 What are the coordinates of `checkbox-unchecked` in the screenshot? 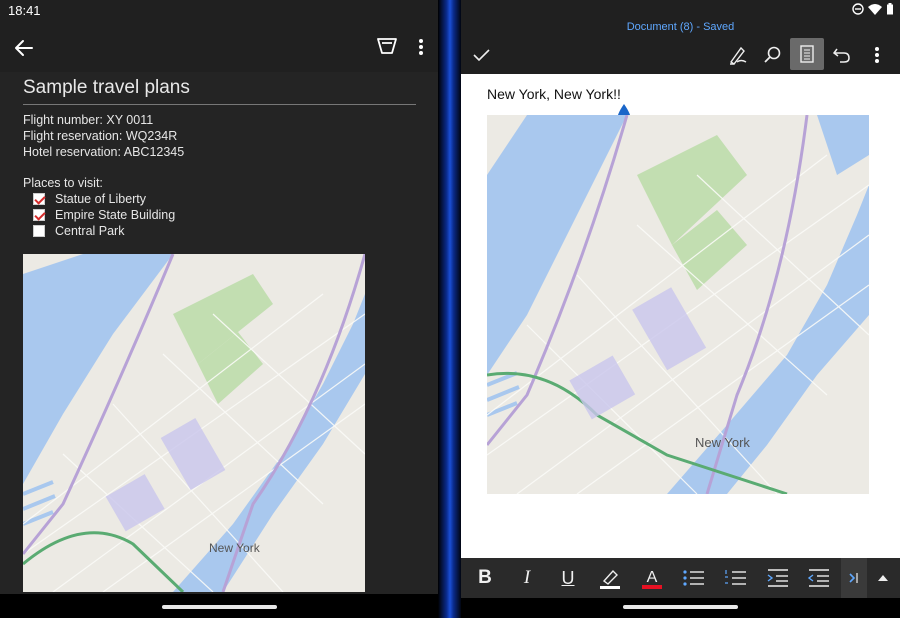 It's located at (39, 231).